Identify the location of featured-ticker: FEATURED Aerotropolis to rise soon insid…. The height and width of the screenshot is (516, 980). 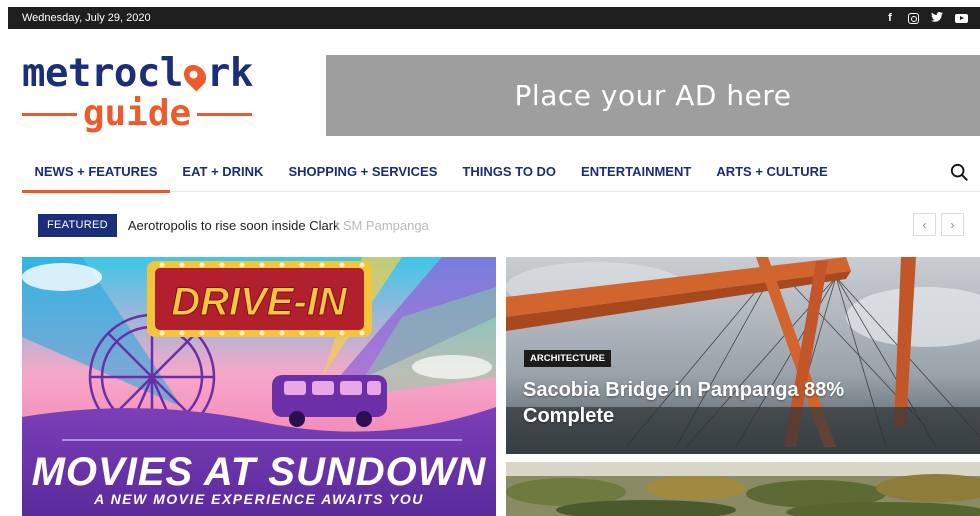
(509, 225).